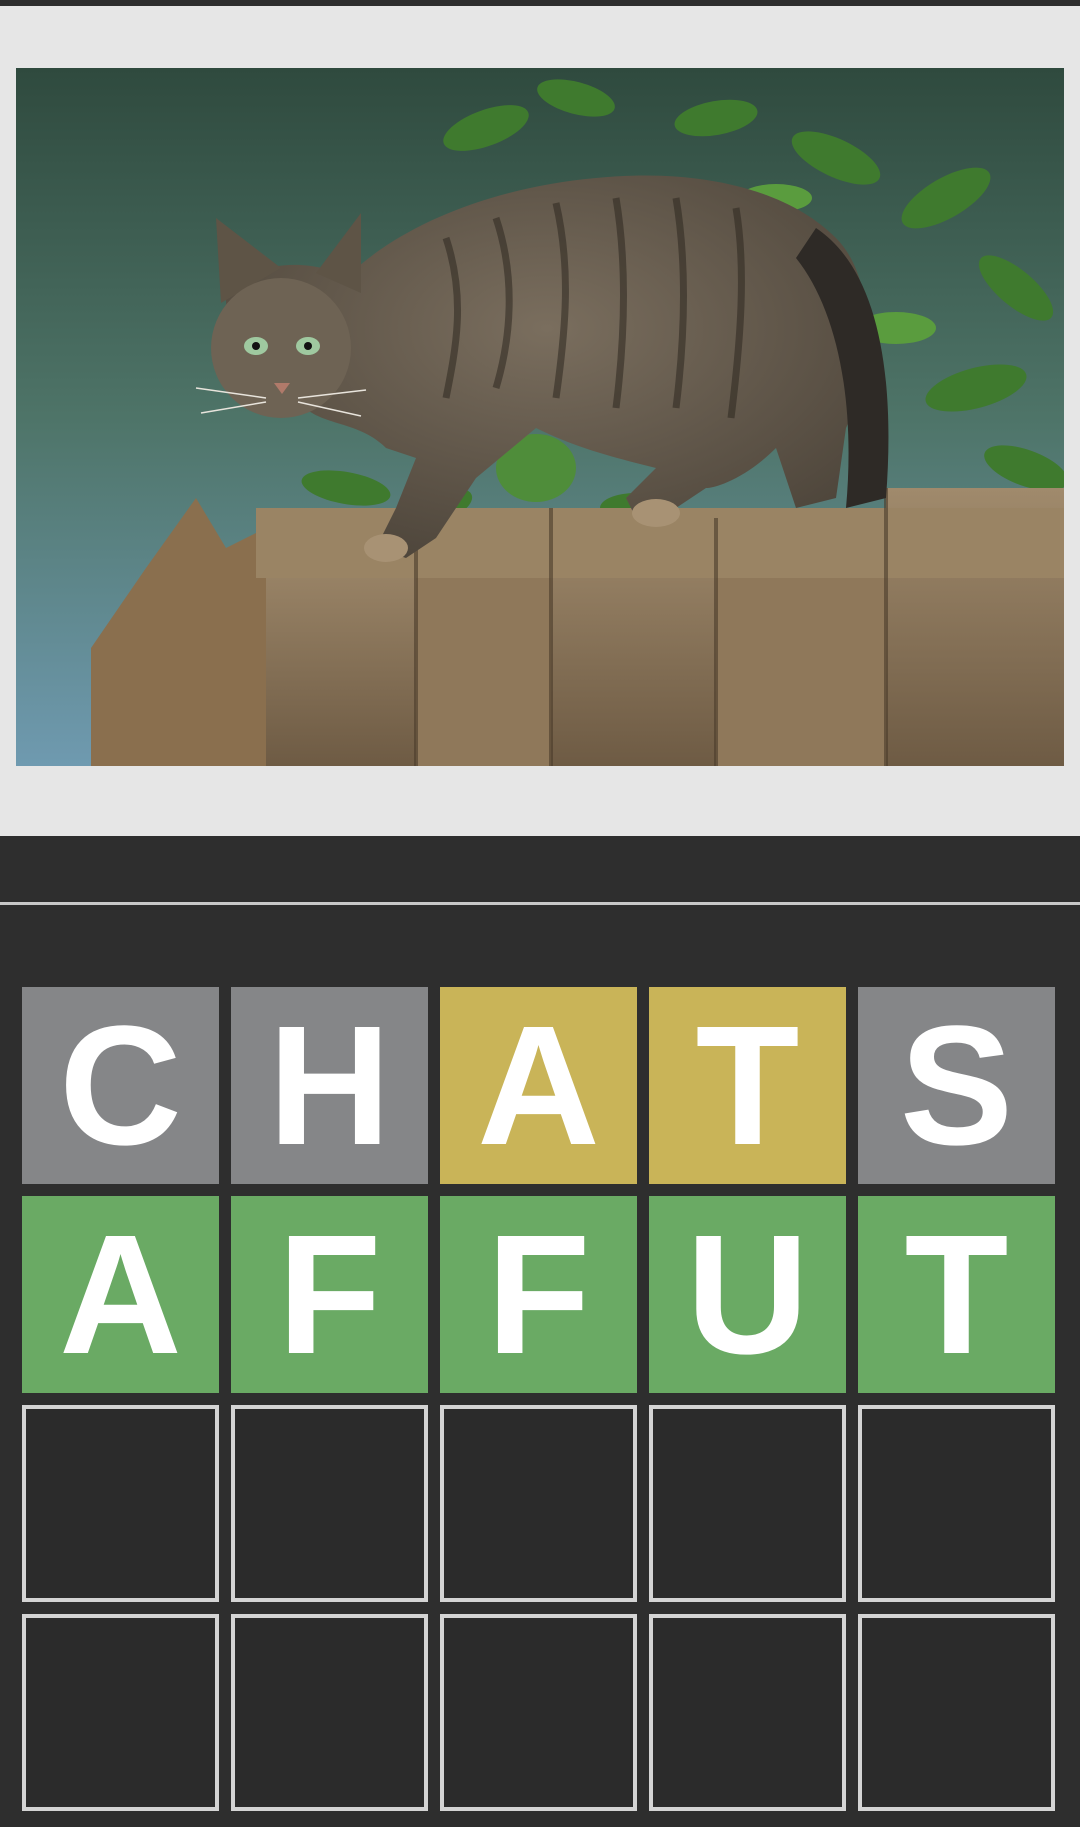  What do you see at coordinates (956, 1085) in the screenshot?
I see `letter-tile: S` at bounding box center [956, 1085].